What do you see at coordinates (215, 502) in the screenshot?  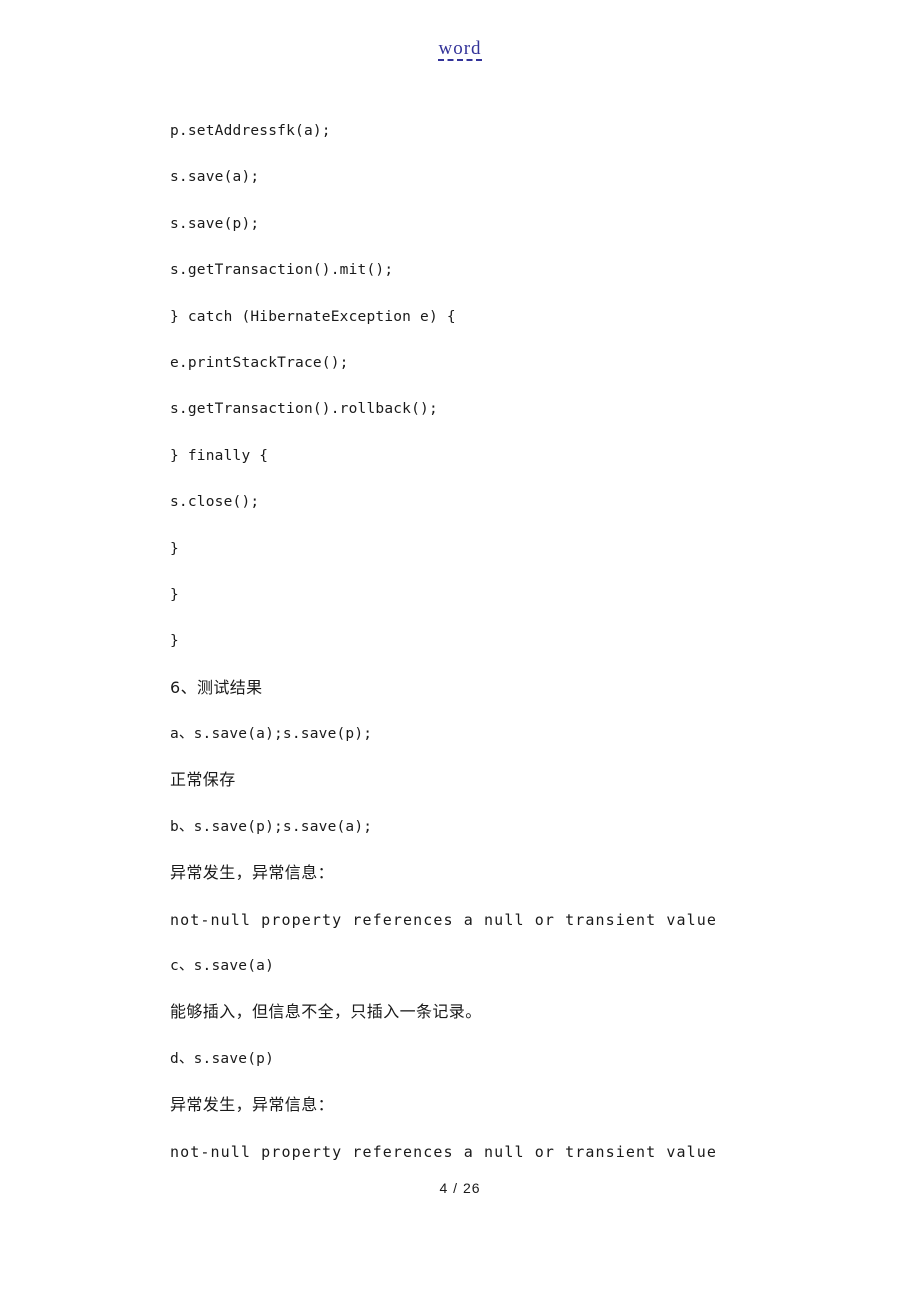 I see `document-line: s.close();` at bounding box center [215, 502].